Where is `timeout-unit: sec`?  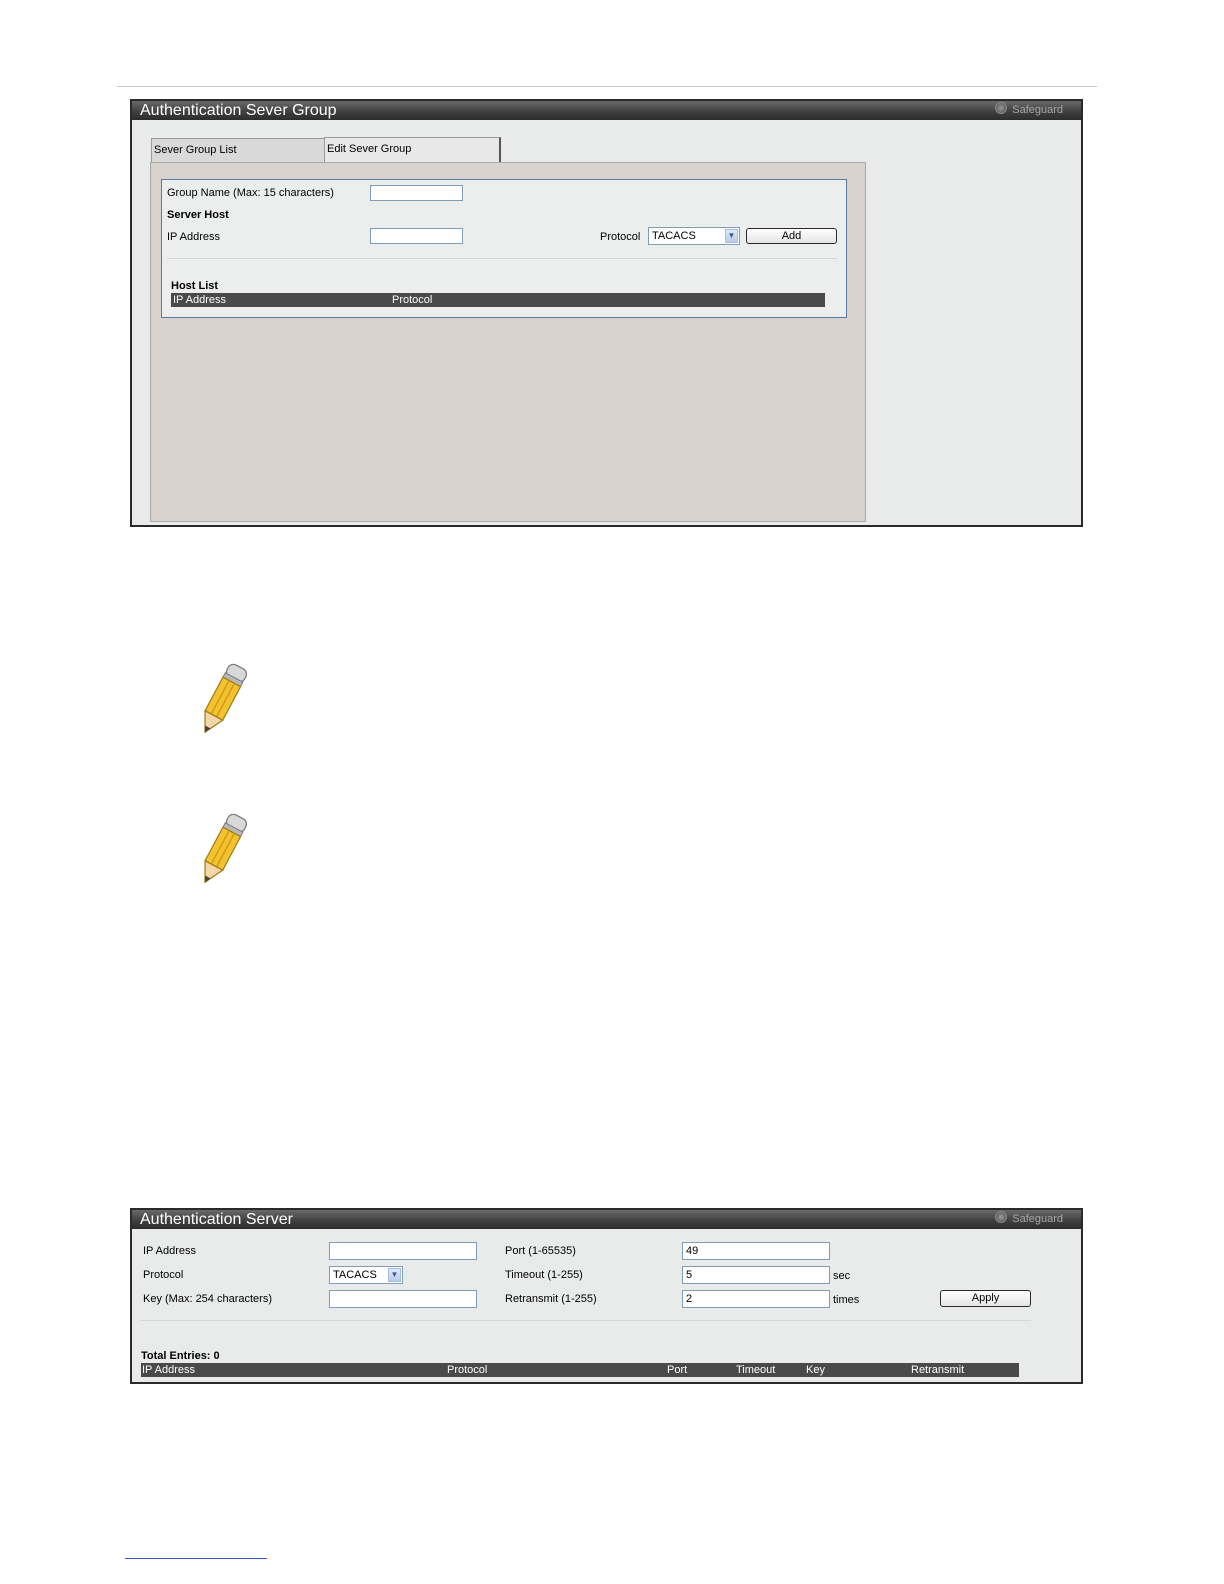
timeout-unit: sec is located at coordinates (842, 1276).